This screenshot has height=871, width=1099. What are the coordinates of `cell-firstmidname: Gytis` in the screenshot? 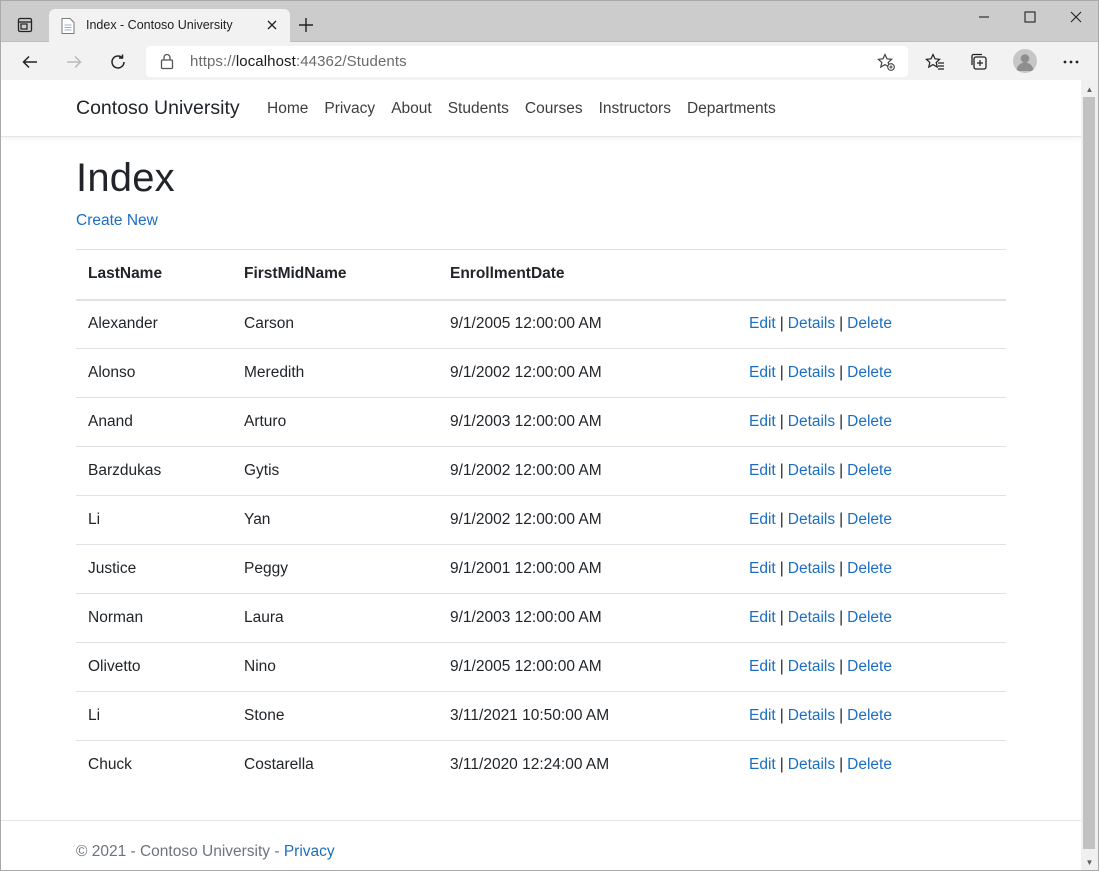 It's located at (335, 471).